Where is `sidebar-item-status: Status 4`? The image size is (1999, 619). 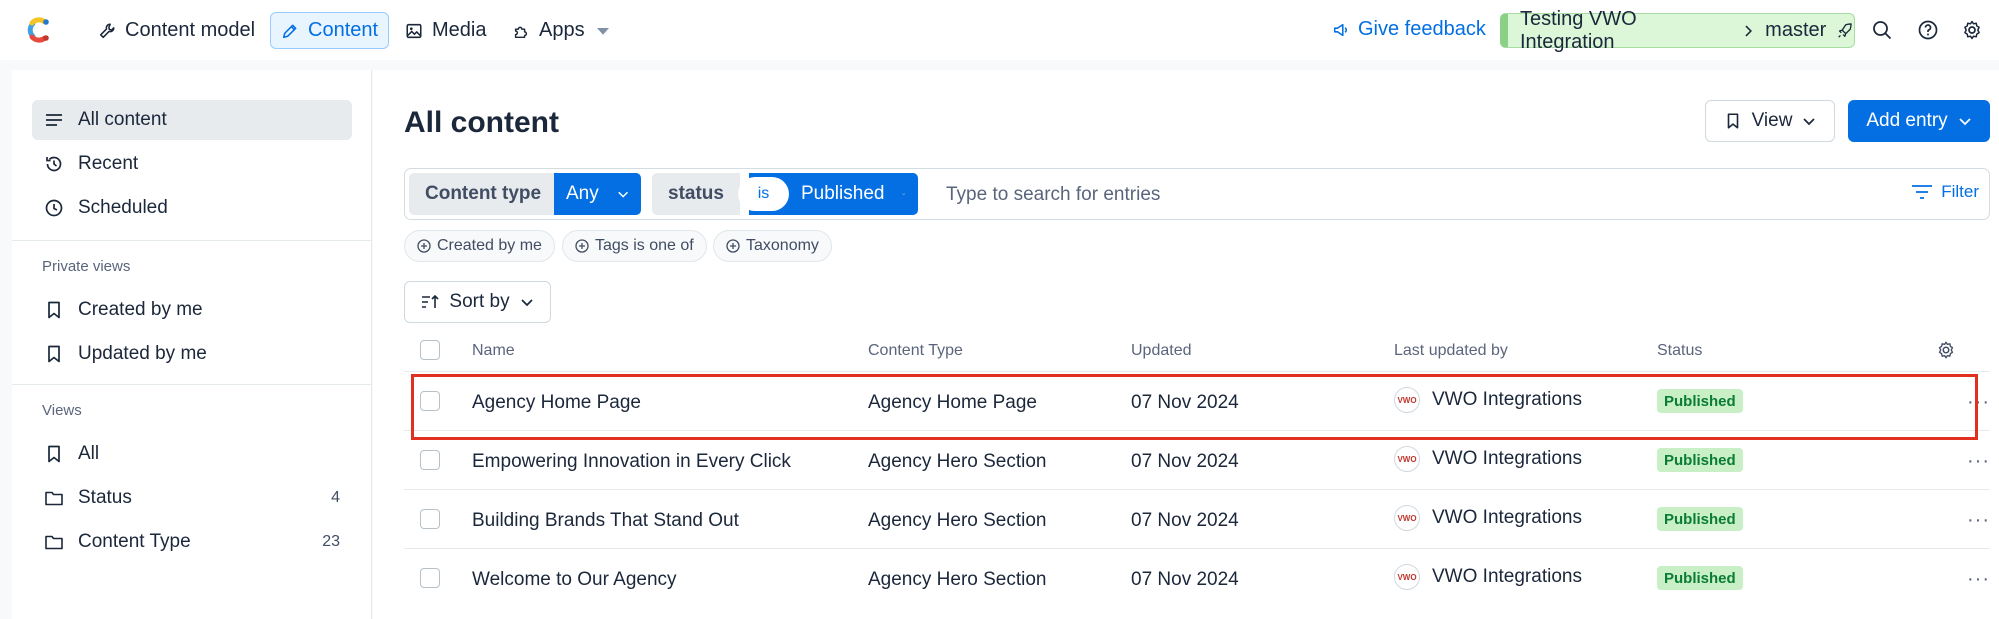 sidebar-item-status: Status 4 is located at coordinates (192, 498).